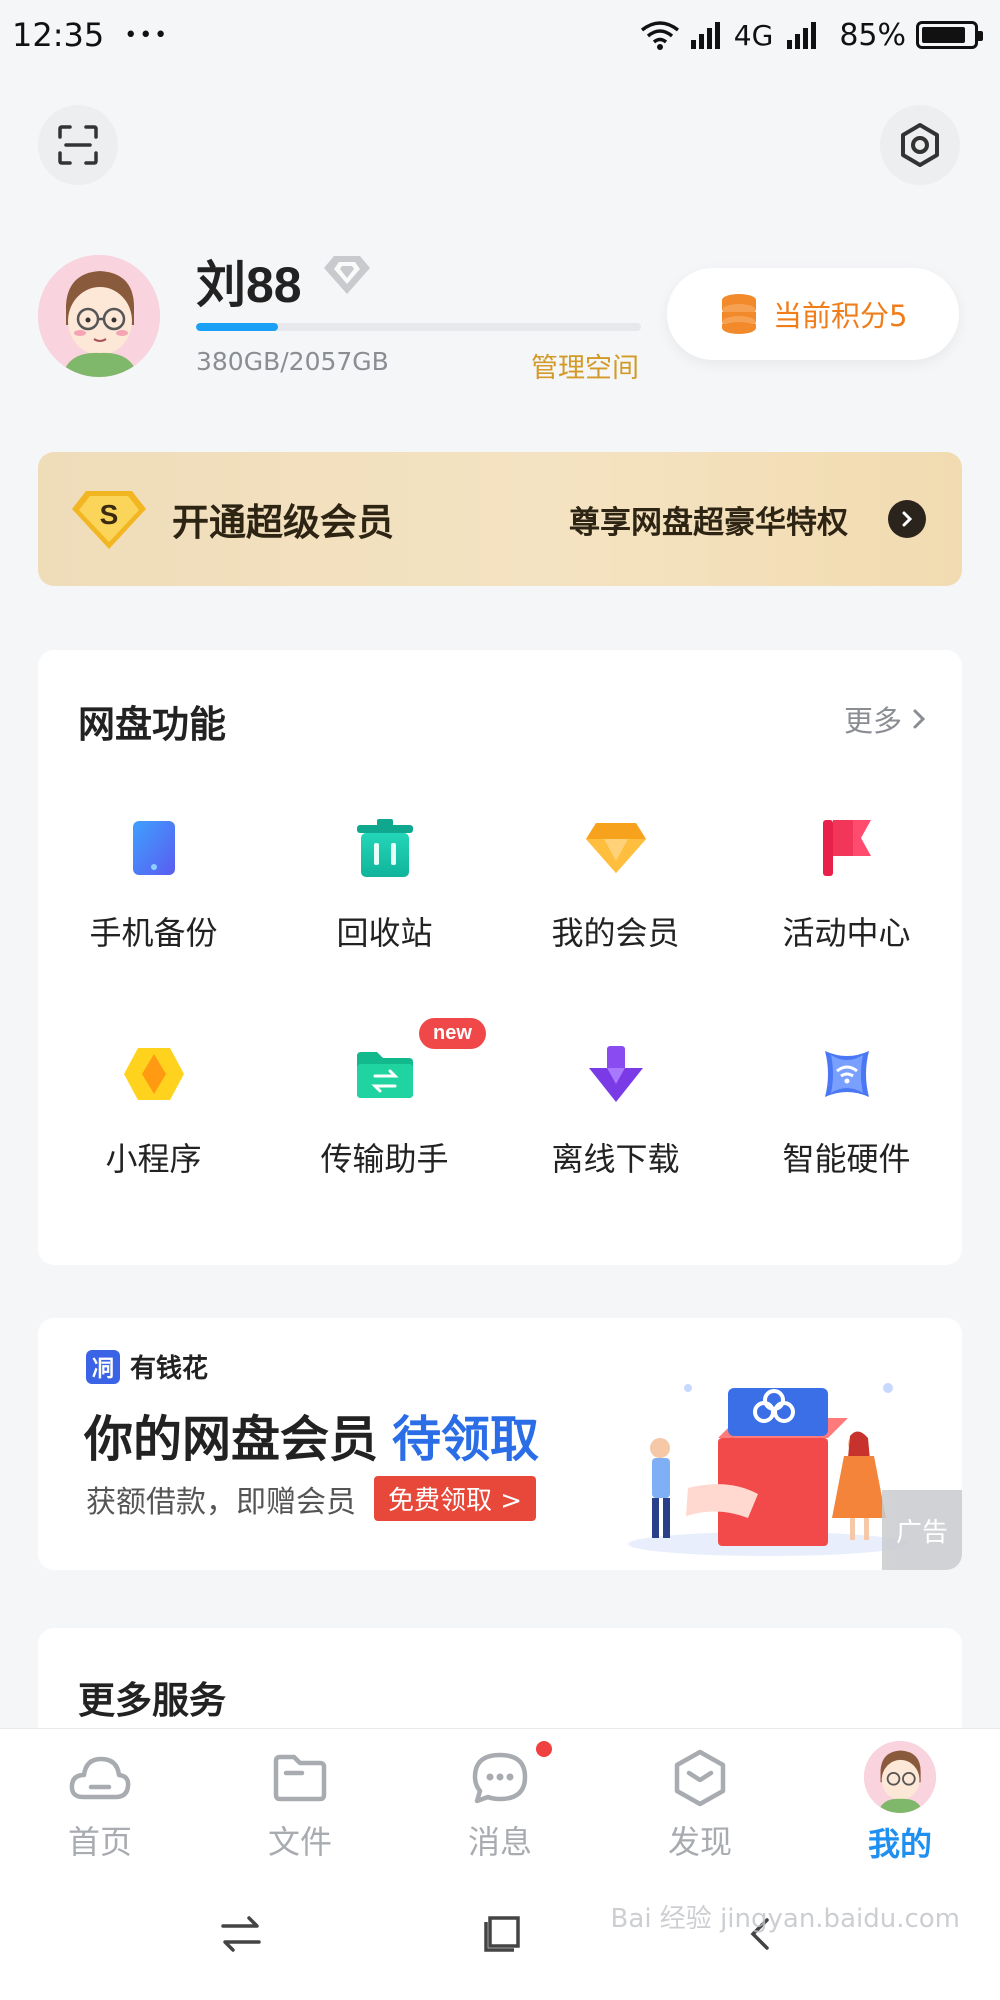 Image resolution: width=1000 pixels, height=2000 pixels. I want to click on status-bar: 12:35 ••• 4G 85%, so click(500, 35).